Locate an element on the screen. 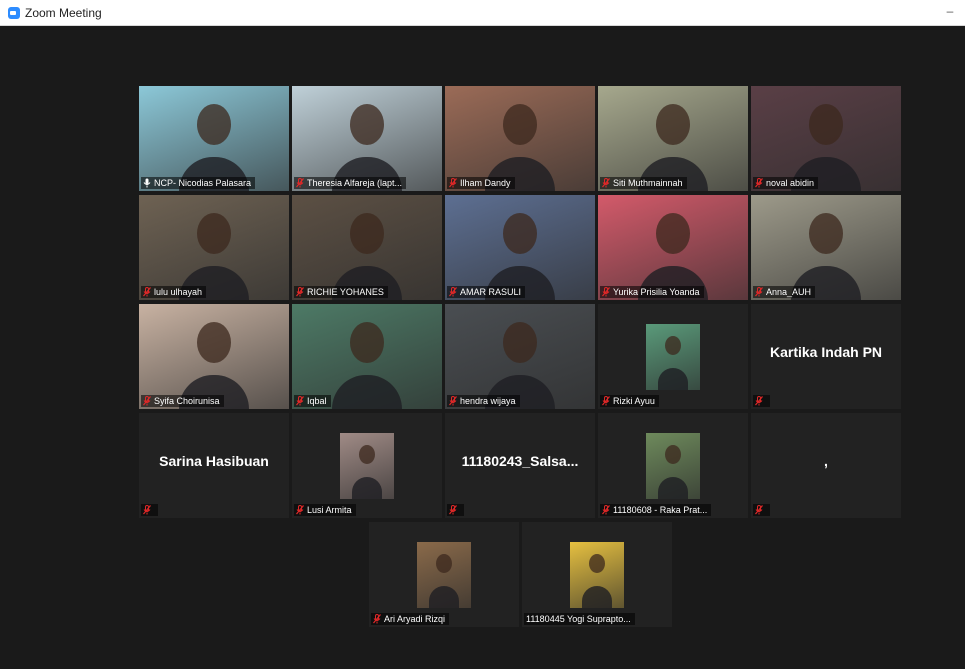  participant-display-name: , is located at coordinates (826, 460).